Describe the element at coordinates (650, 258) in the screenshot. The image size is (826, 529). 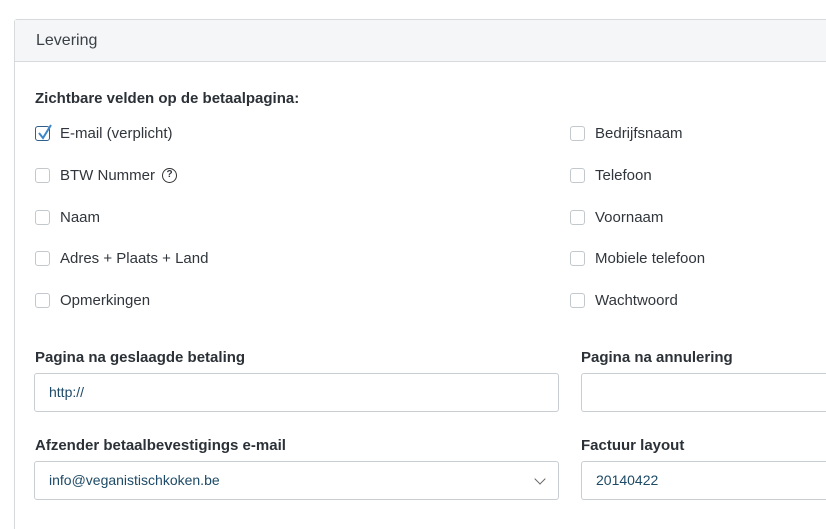
I see `checkbox-label: Mobiele telefoon` at that location.